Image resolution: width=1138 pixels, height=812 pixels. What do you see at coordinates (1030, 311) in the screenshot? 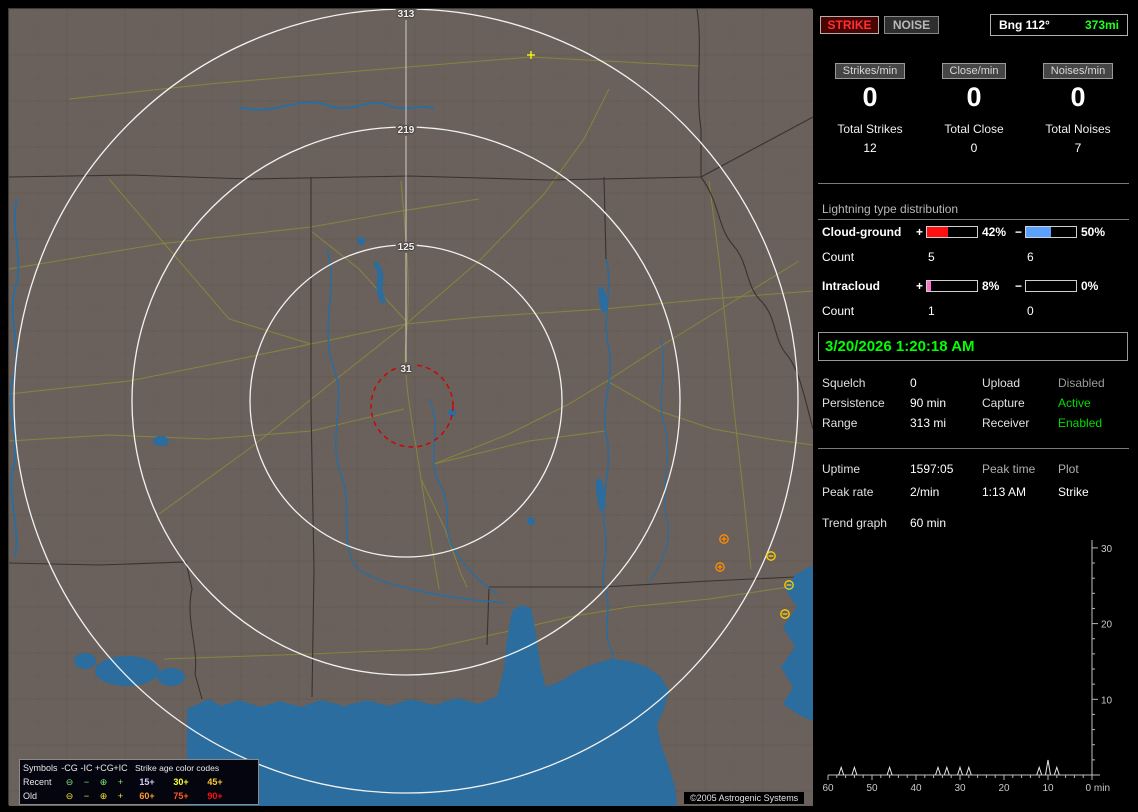
I see `ic-minus-count: 0` at bounding box center [1030, 311].